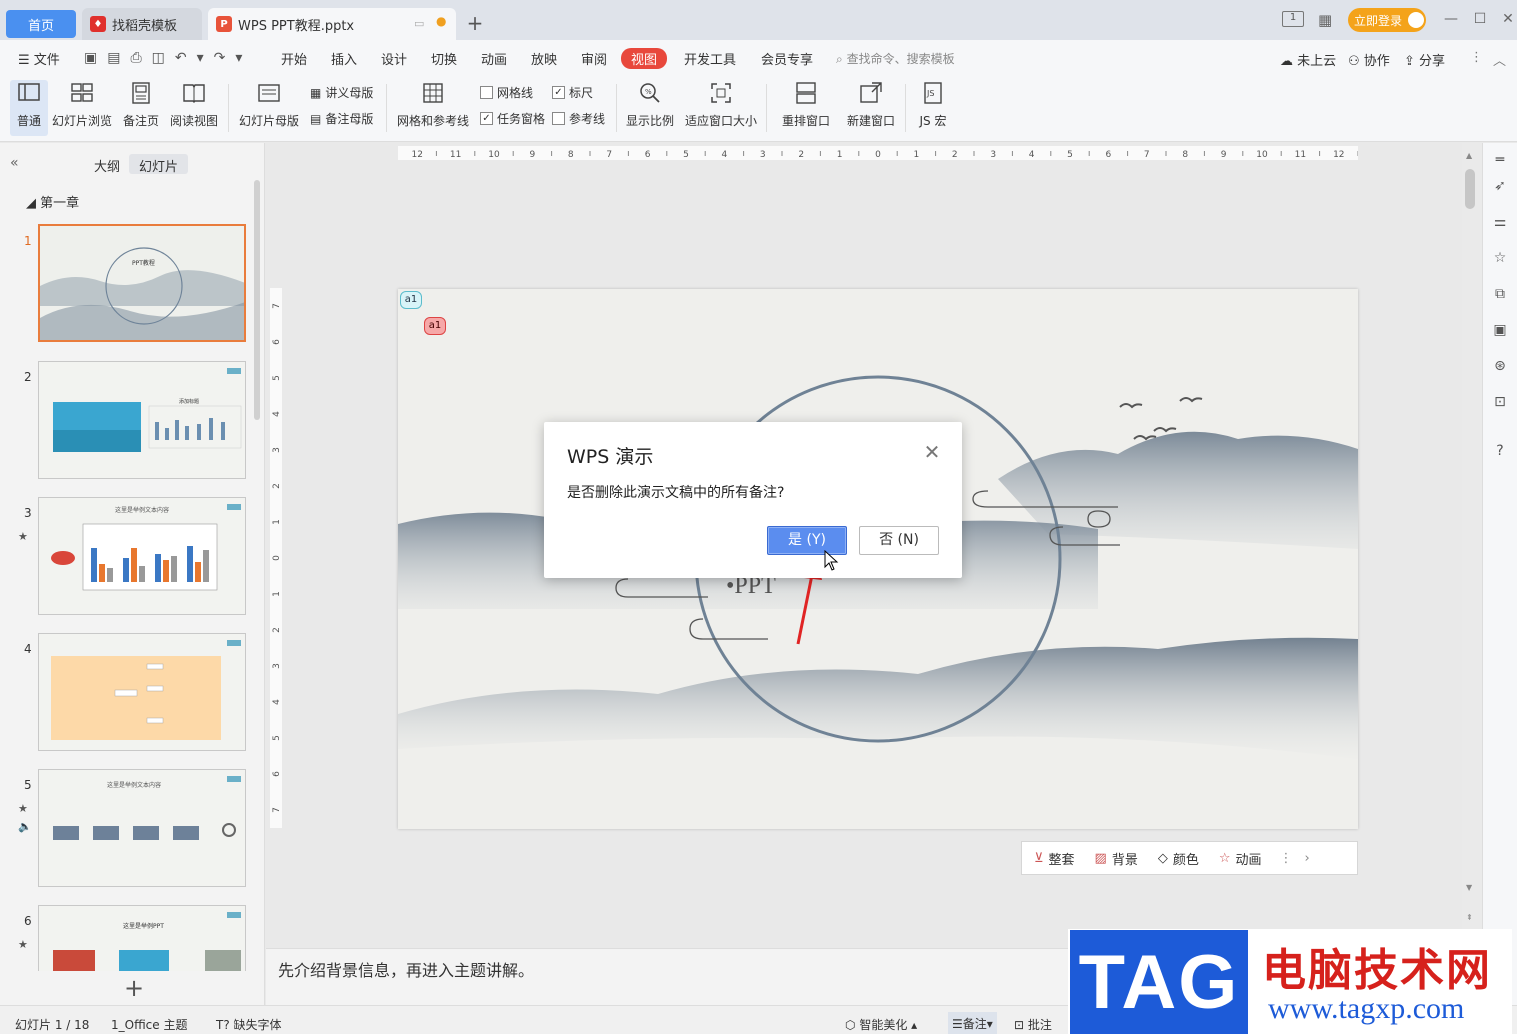 The image size is (1517, 1034). Describe the element at coordinates (142, 938) in the screenshot. I see `slide-thumbnail-6: 这里是举例PPT` at that location.